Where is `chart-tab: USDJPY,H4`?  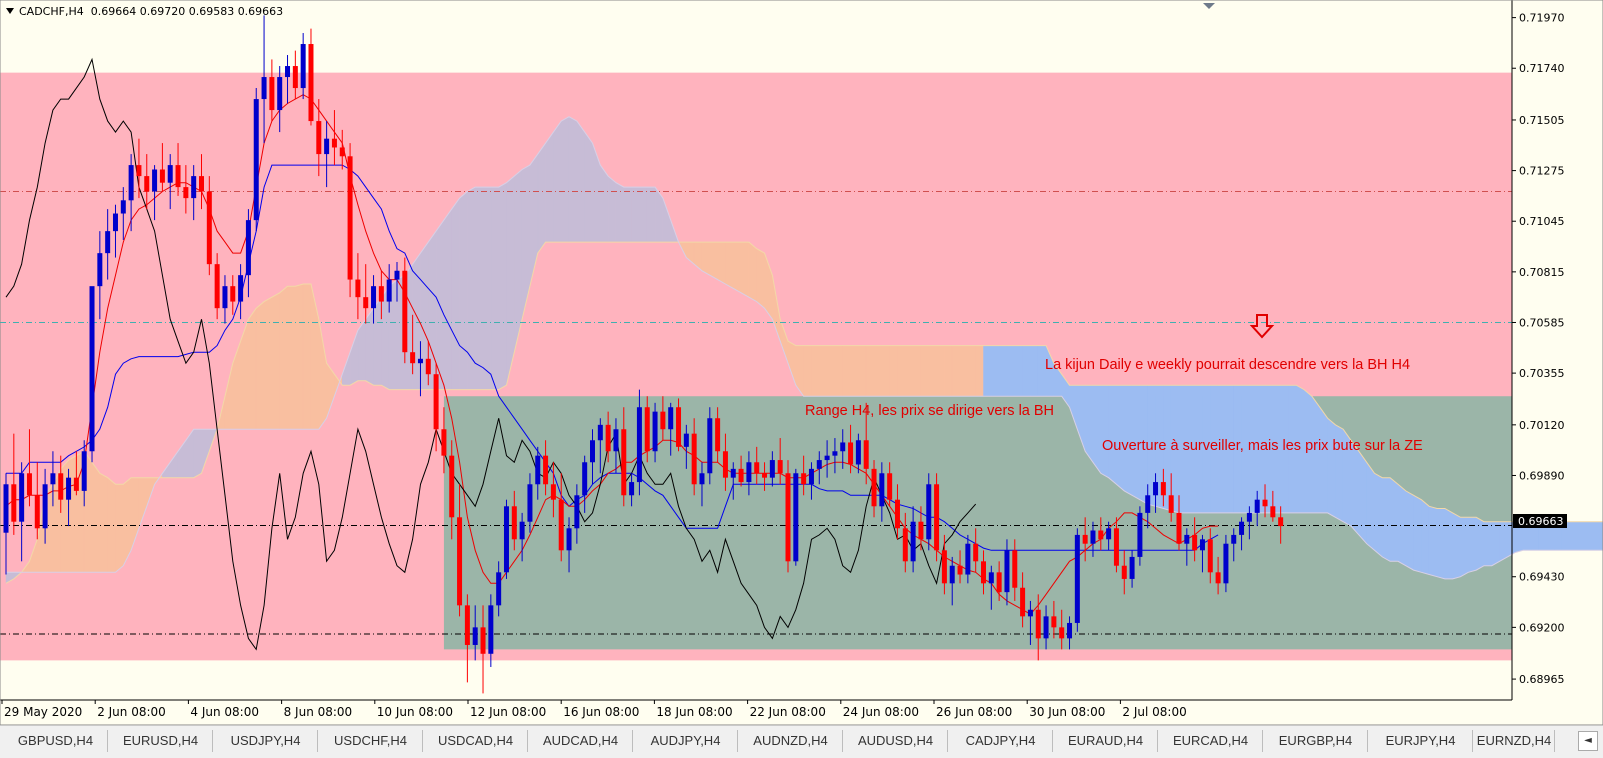
chart-tab: USDJPY,H4 is located at coordinates (266, 741).